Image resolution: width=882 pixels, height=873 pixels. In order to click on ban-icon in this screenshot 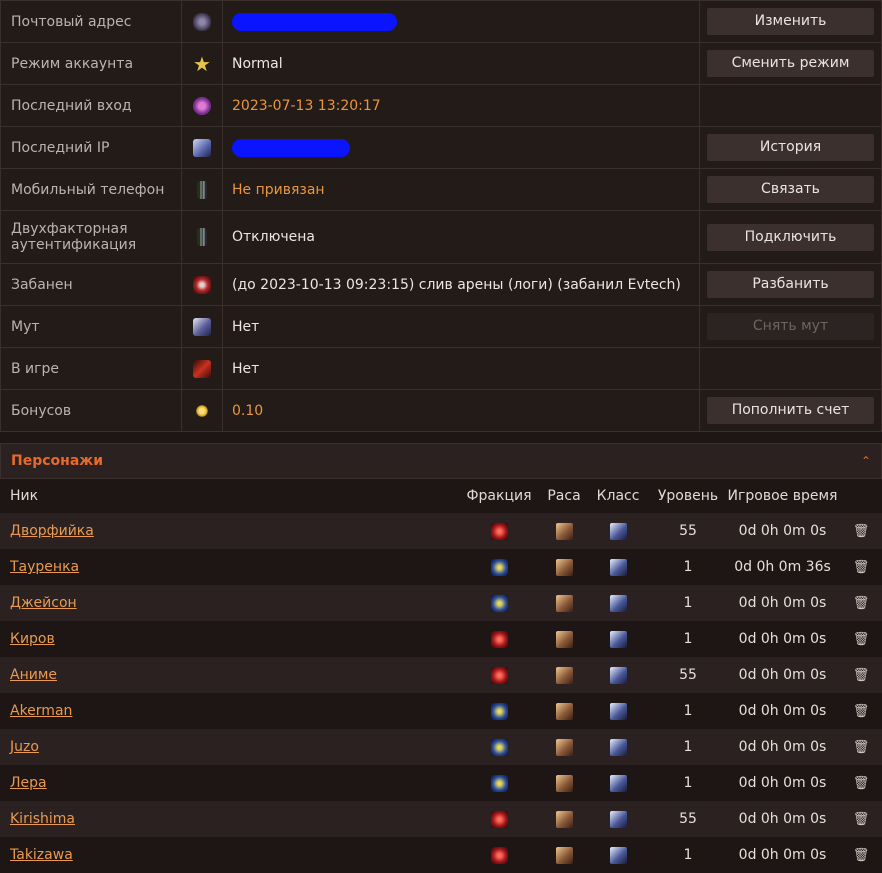, I will do `click(202, 284)`.